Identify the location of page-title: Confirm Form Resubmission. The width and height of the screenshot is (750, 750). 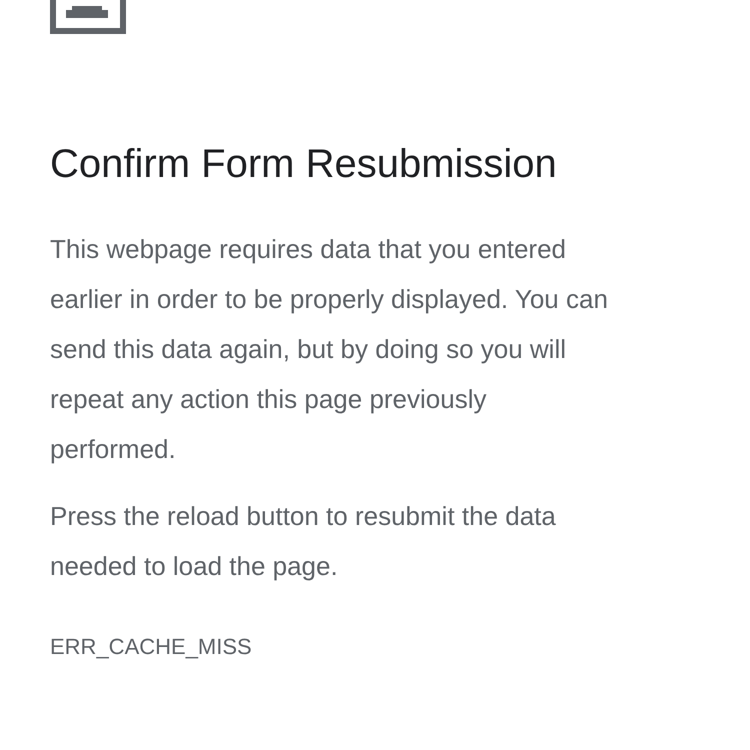
(304, 164).